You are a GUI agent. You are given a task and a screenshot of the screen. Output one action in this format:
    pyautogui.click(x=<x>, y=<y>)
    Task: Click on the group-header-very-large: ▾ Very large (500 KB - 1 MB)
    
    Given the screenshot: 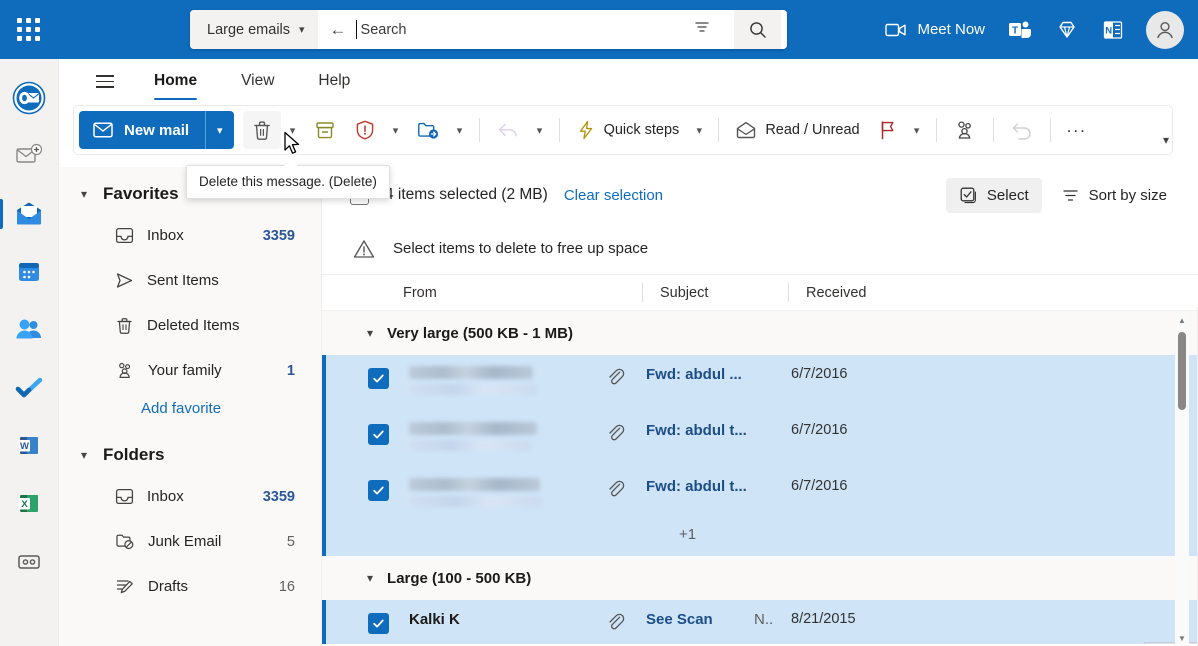 What is the action you would take?
    pyautogui.click(x=760, y=333)
    